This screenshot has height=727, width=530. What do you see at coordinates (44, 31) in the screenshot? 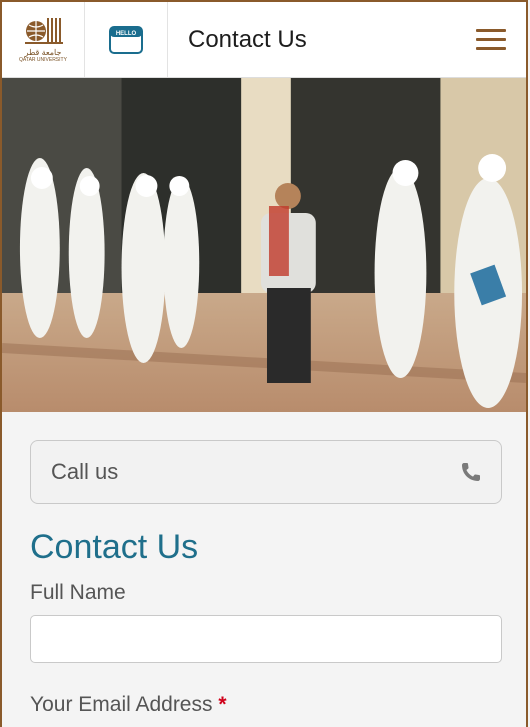
I see `qu-emblem-icon` at bounding box center [44, 31].